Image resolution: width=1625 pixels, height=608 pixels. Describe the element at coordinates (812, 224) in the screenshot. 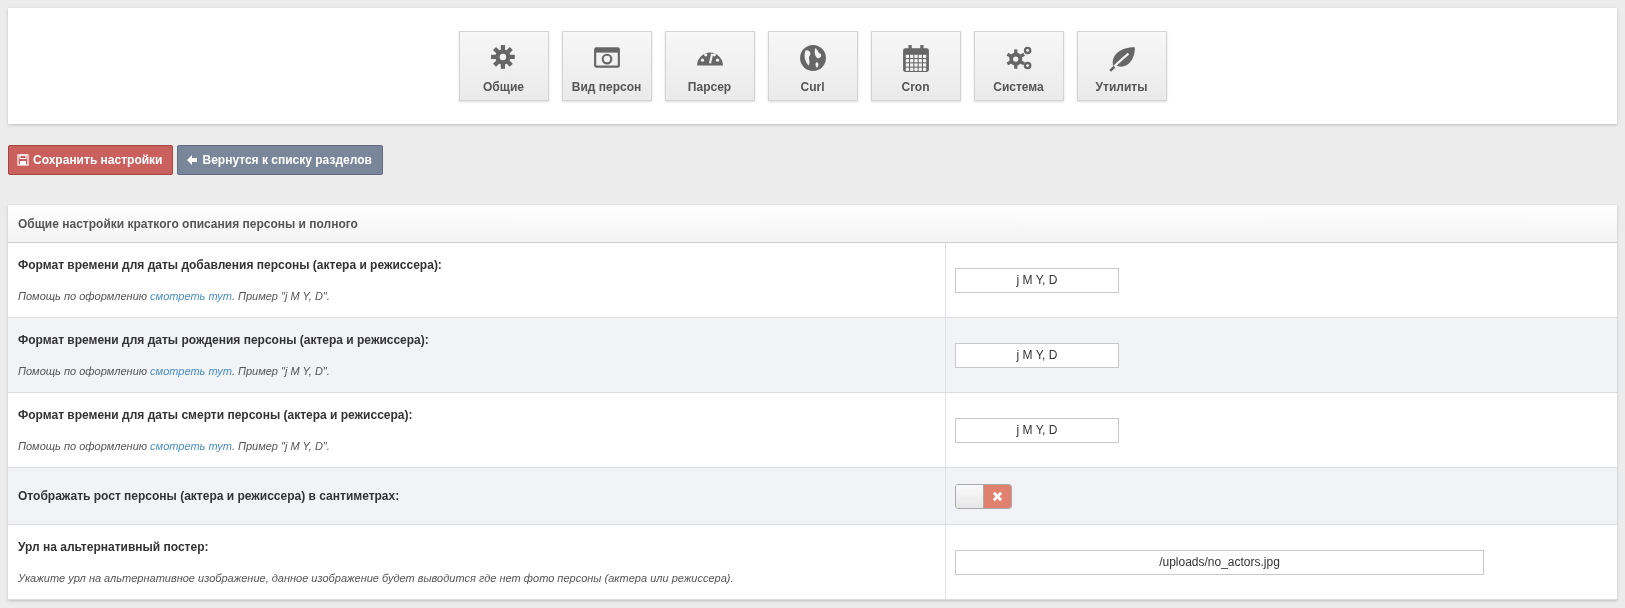

I see `panel-title: Общие настройки краткого описания персоны и полного` at that location.